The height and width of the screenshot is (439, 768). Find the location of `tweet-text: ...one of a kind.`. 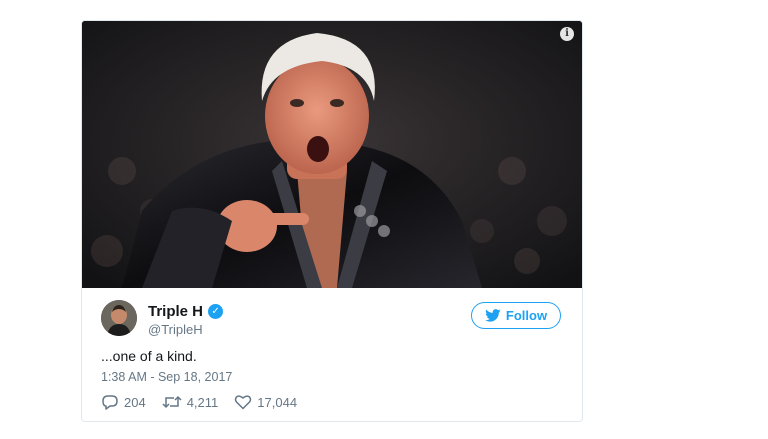

tweet-text: ...one of a kind. is located at coordinates (149, 356).